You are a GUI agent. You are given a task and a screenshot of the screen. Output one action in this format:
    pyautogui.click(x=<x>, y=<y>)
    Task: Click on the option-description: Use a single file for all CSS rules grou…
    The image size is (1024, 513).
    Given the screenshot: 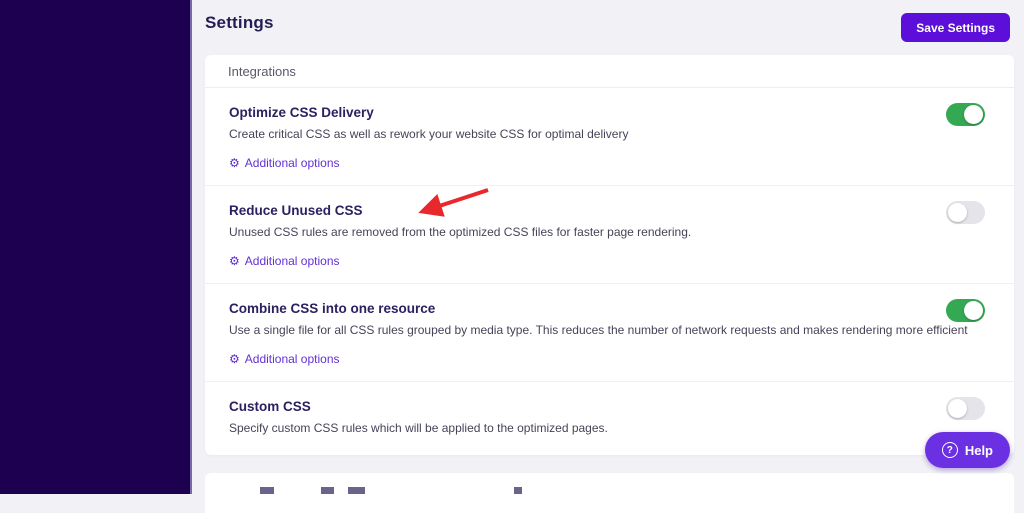 What is the action you would take?
    pyautogui.click(x=598, y=330)
    